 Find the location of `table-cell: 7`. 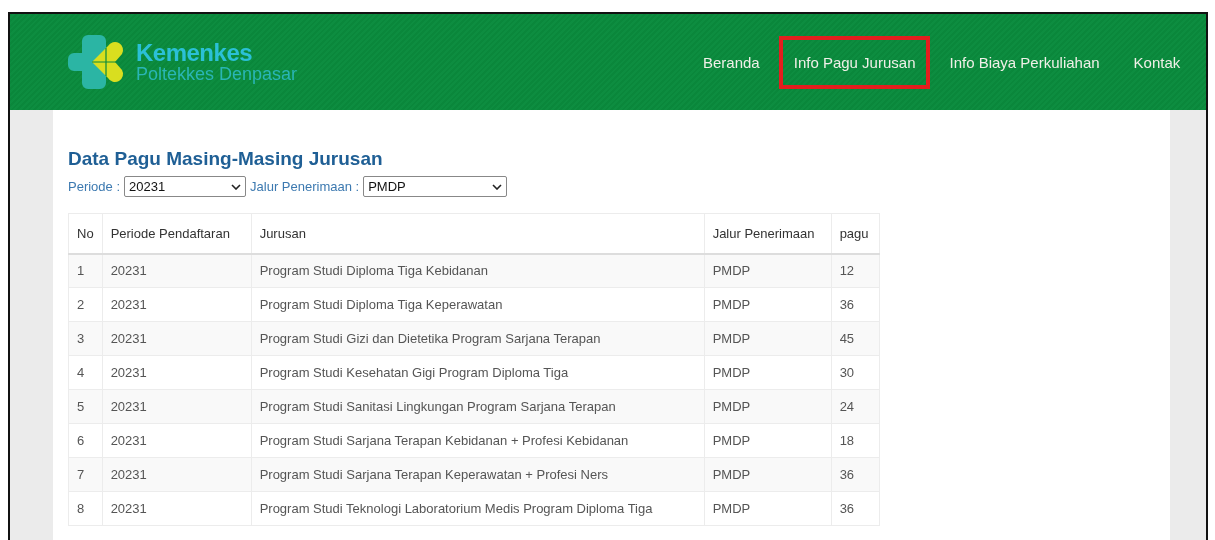

table-cell: 7 is located at coordinates (85, 474).